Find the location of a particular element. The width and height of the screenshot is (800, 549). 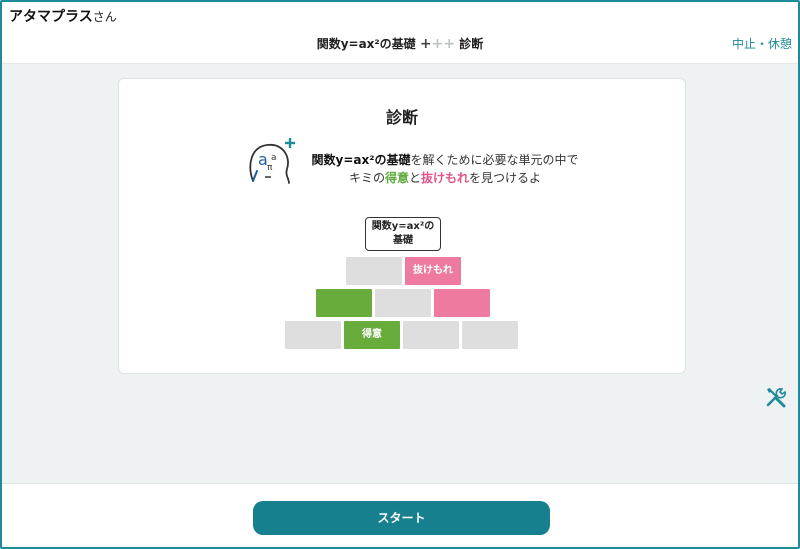

description-weakness: 抜けもれ is located at coordinates (445, 178).